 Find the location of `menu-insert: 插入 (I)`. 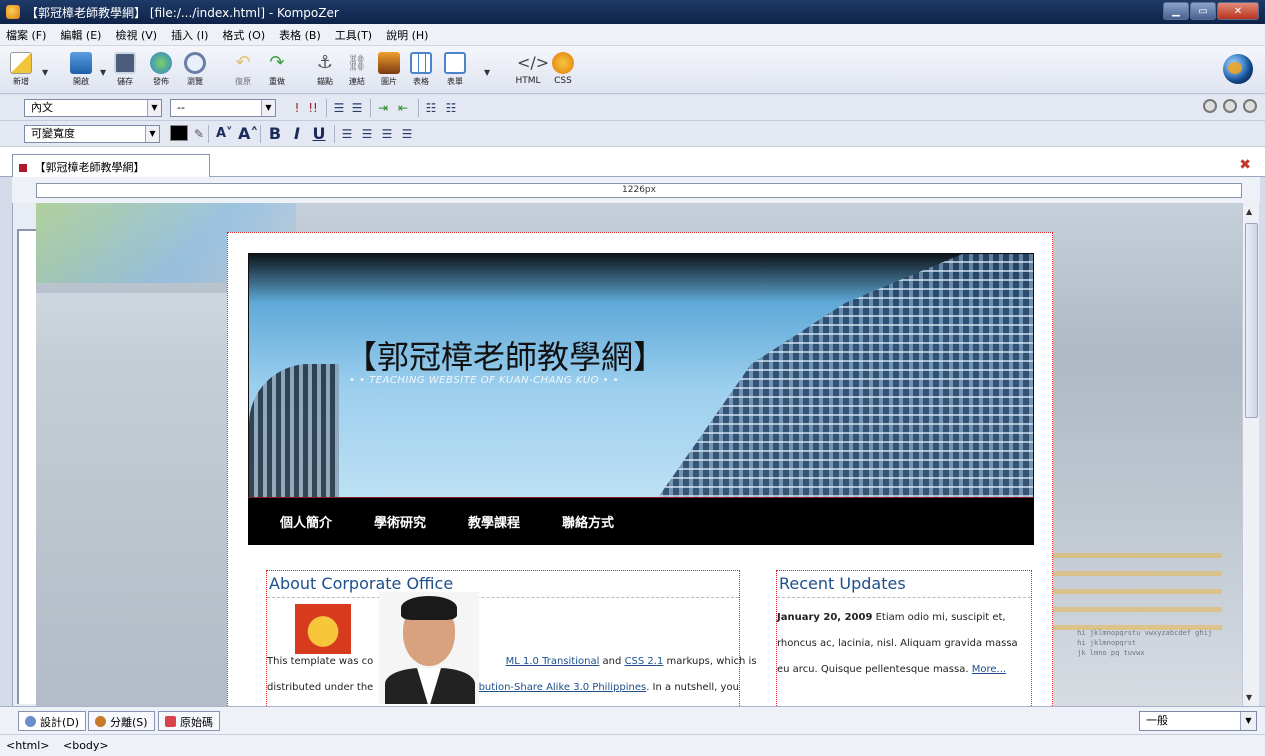

menu-insert: 插入 (I) is located at coordinates (189, 35).